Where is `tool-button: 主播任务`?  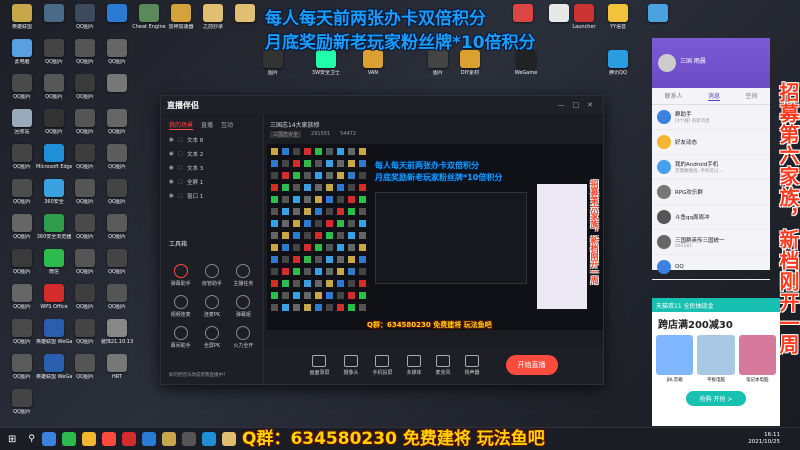
tool-button: 主播任务 is located at coordinates (243, 275).